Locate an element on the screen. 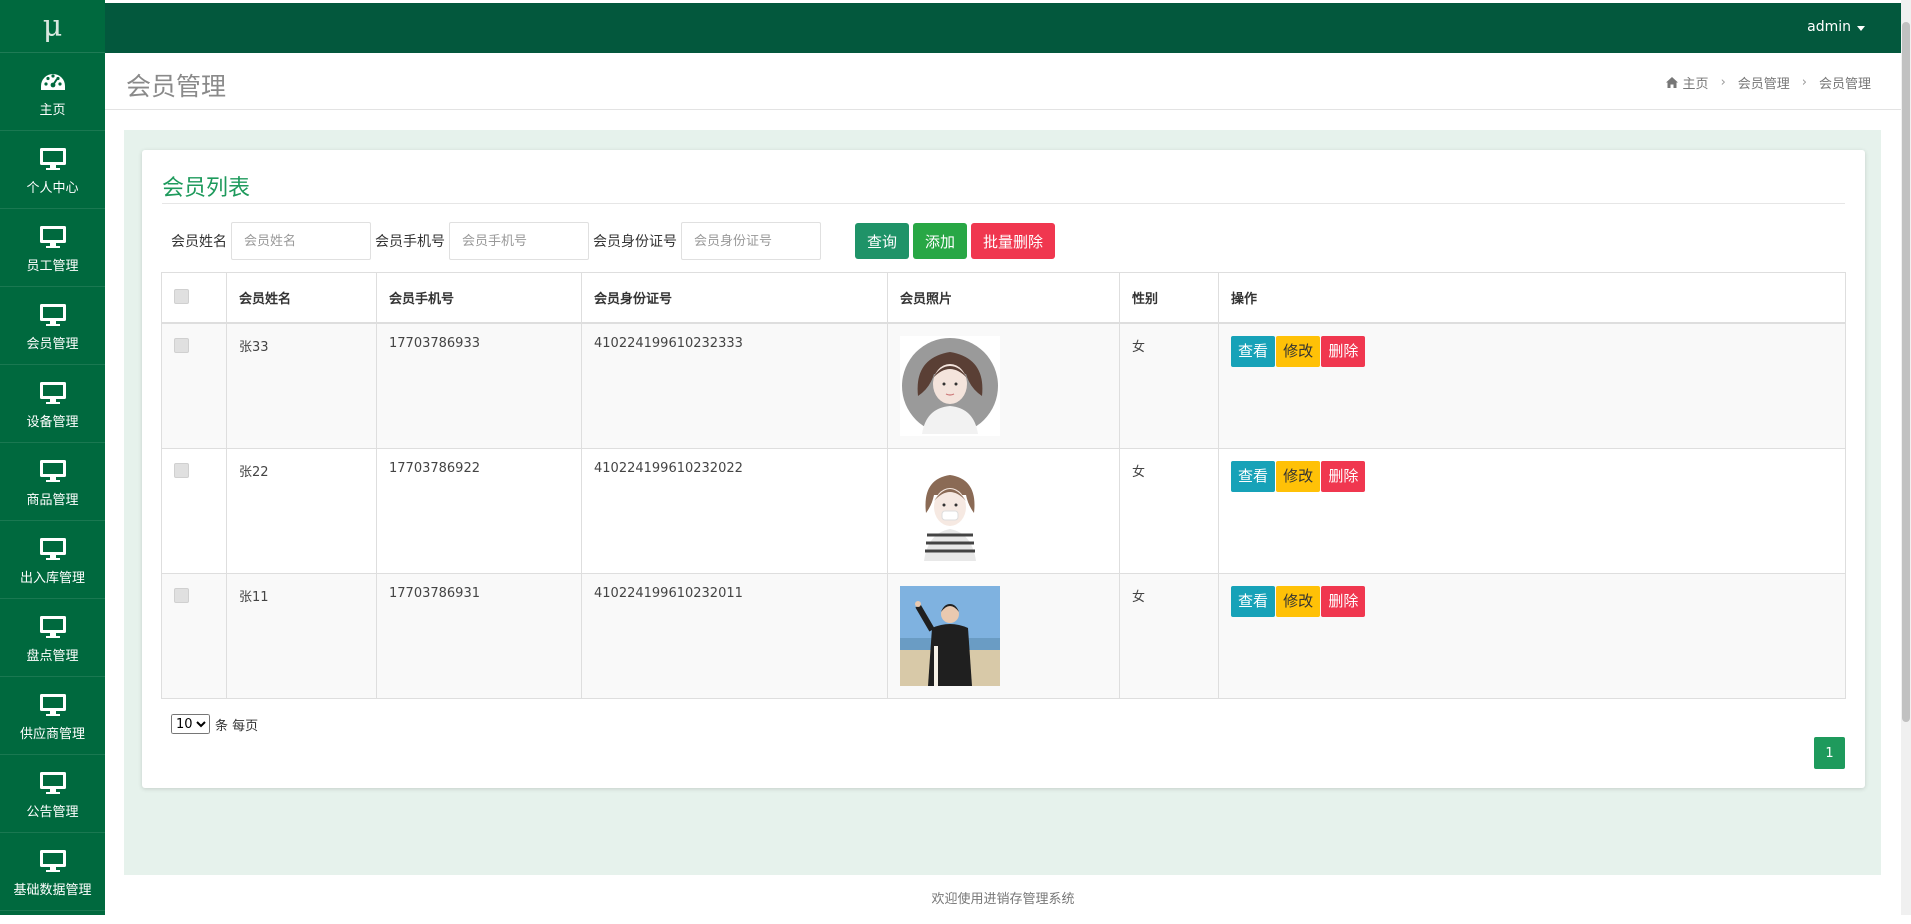 The width and height of the screenshot is (1911, 924). breadcrumb: 主页 › 会员管理 › 会员管理 is located at coordinates (1768, 82).